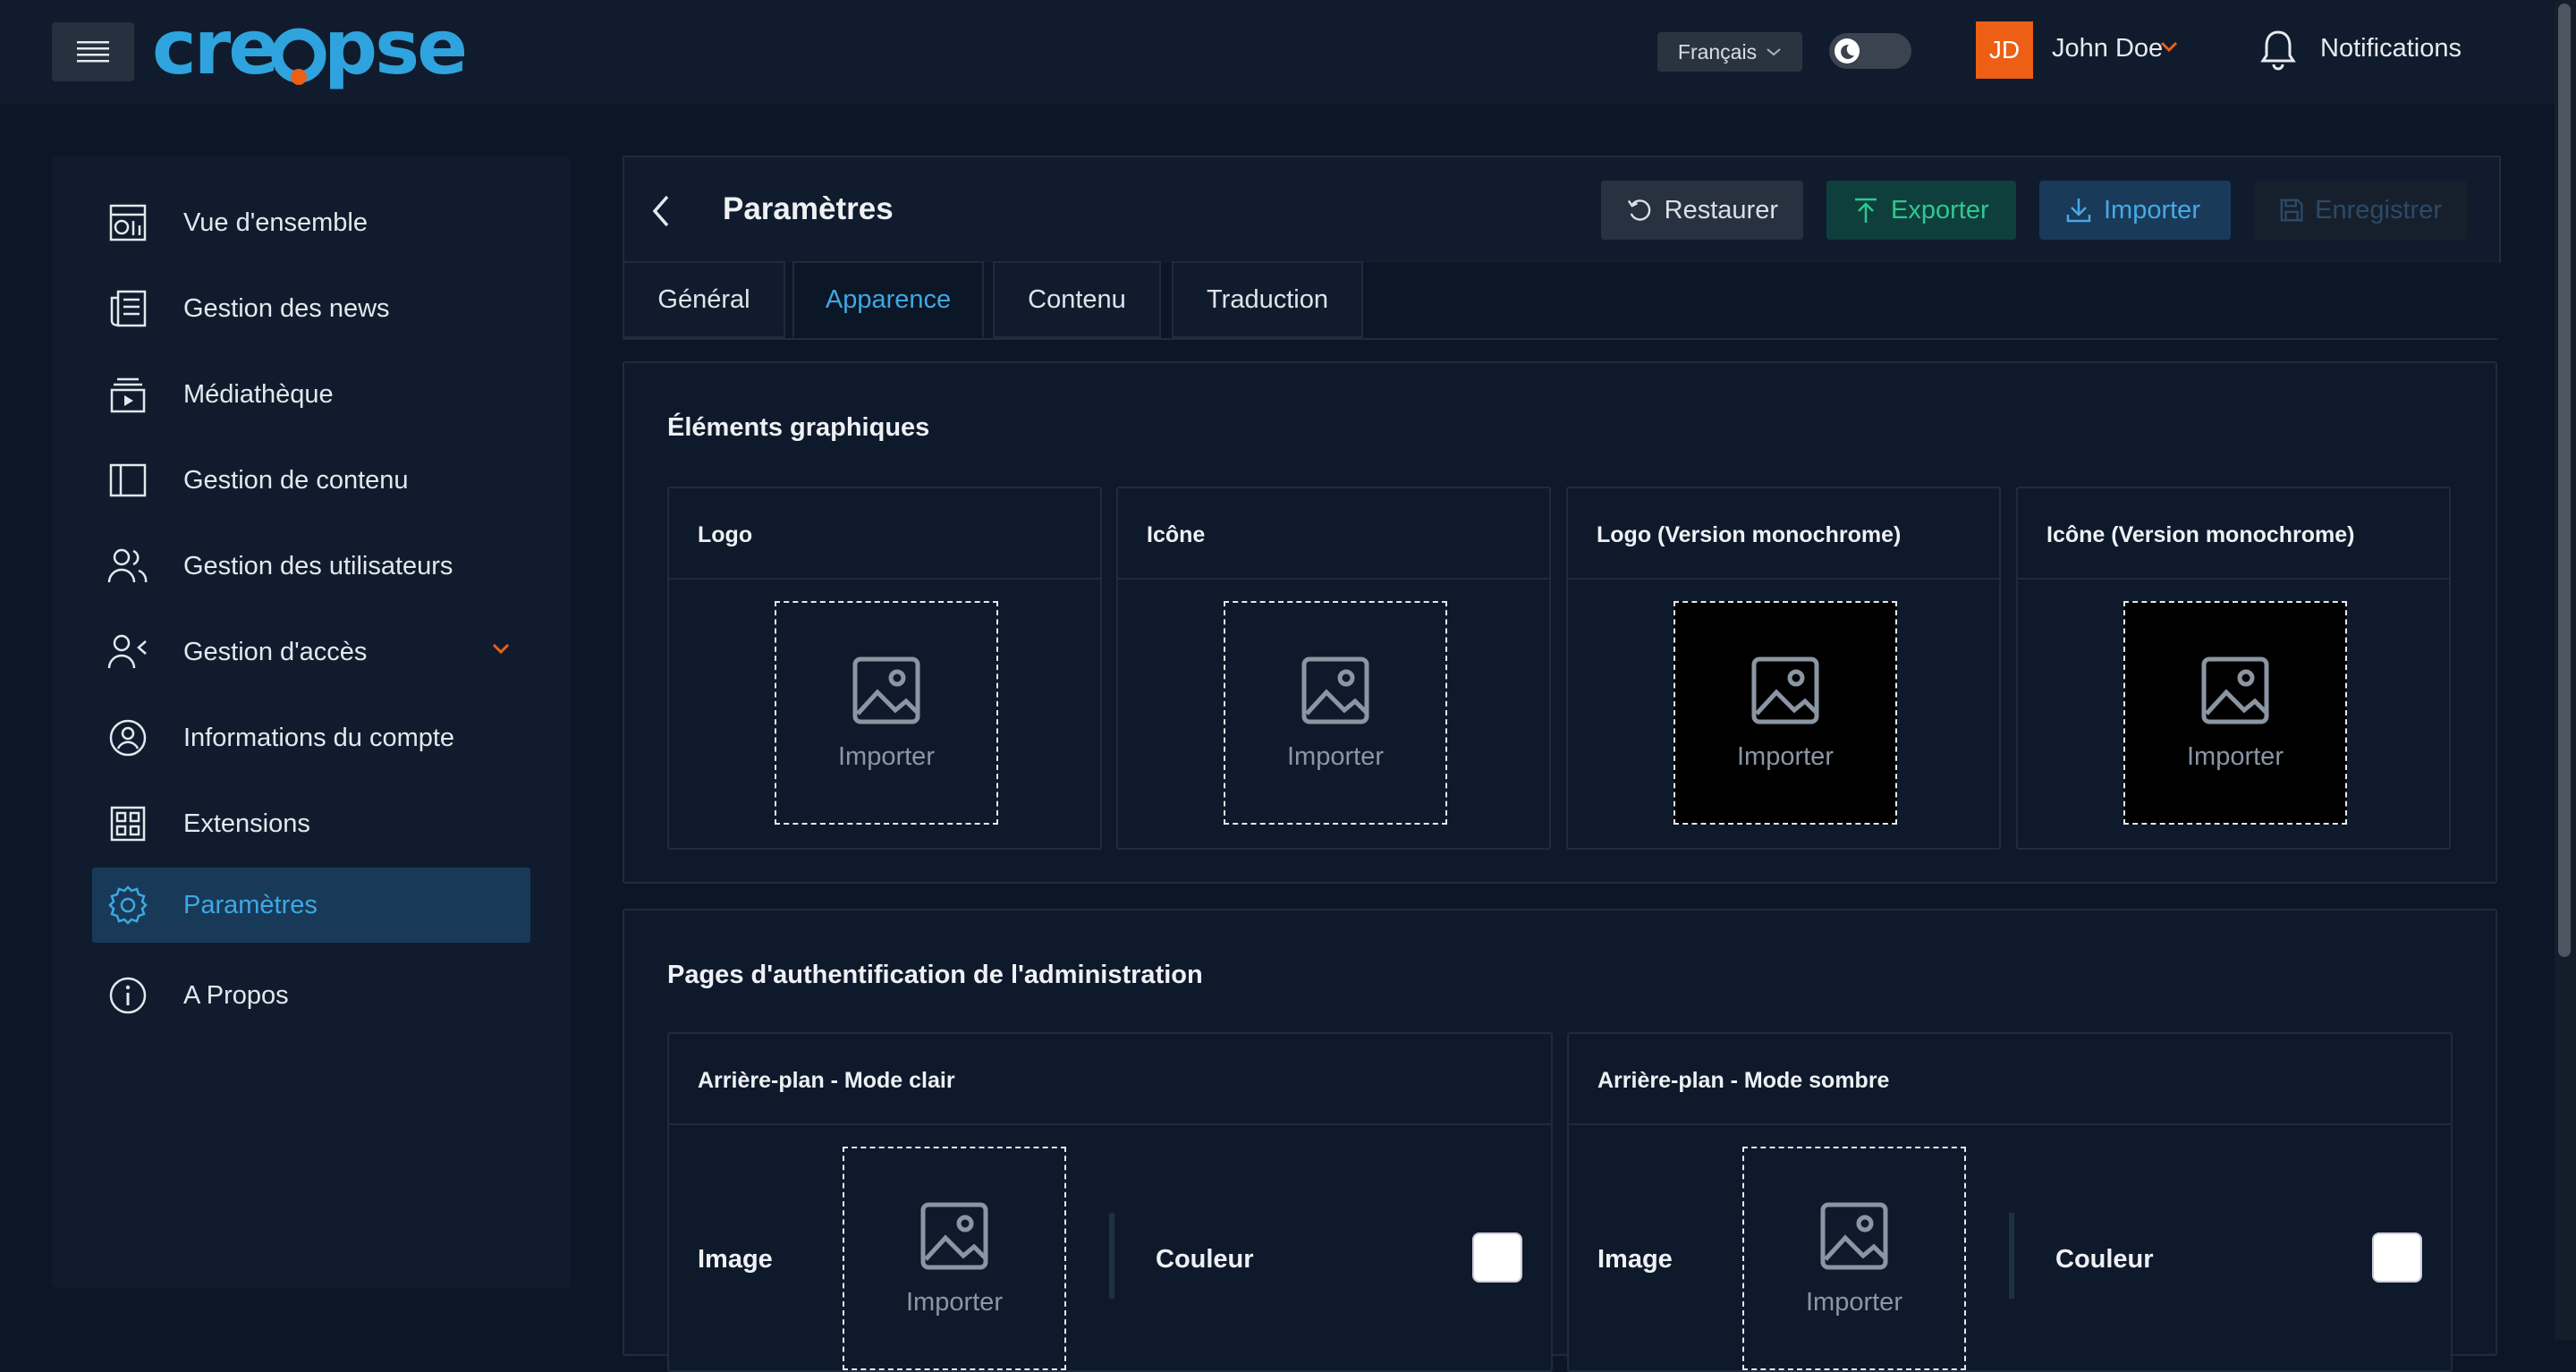 This screenshot has width=2576, height=1372. What do you see at coordinates (1639, 210) in the screenshot?
I see `restore-icon` at bounding box center [1639, 210].